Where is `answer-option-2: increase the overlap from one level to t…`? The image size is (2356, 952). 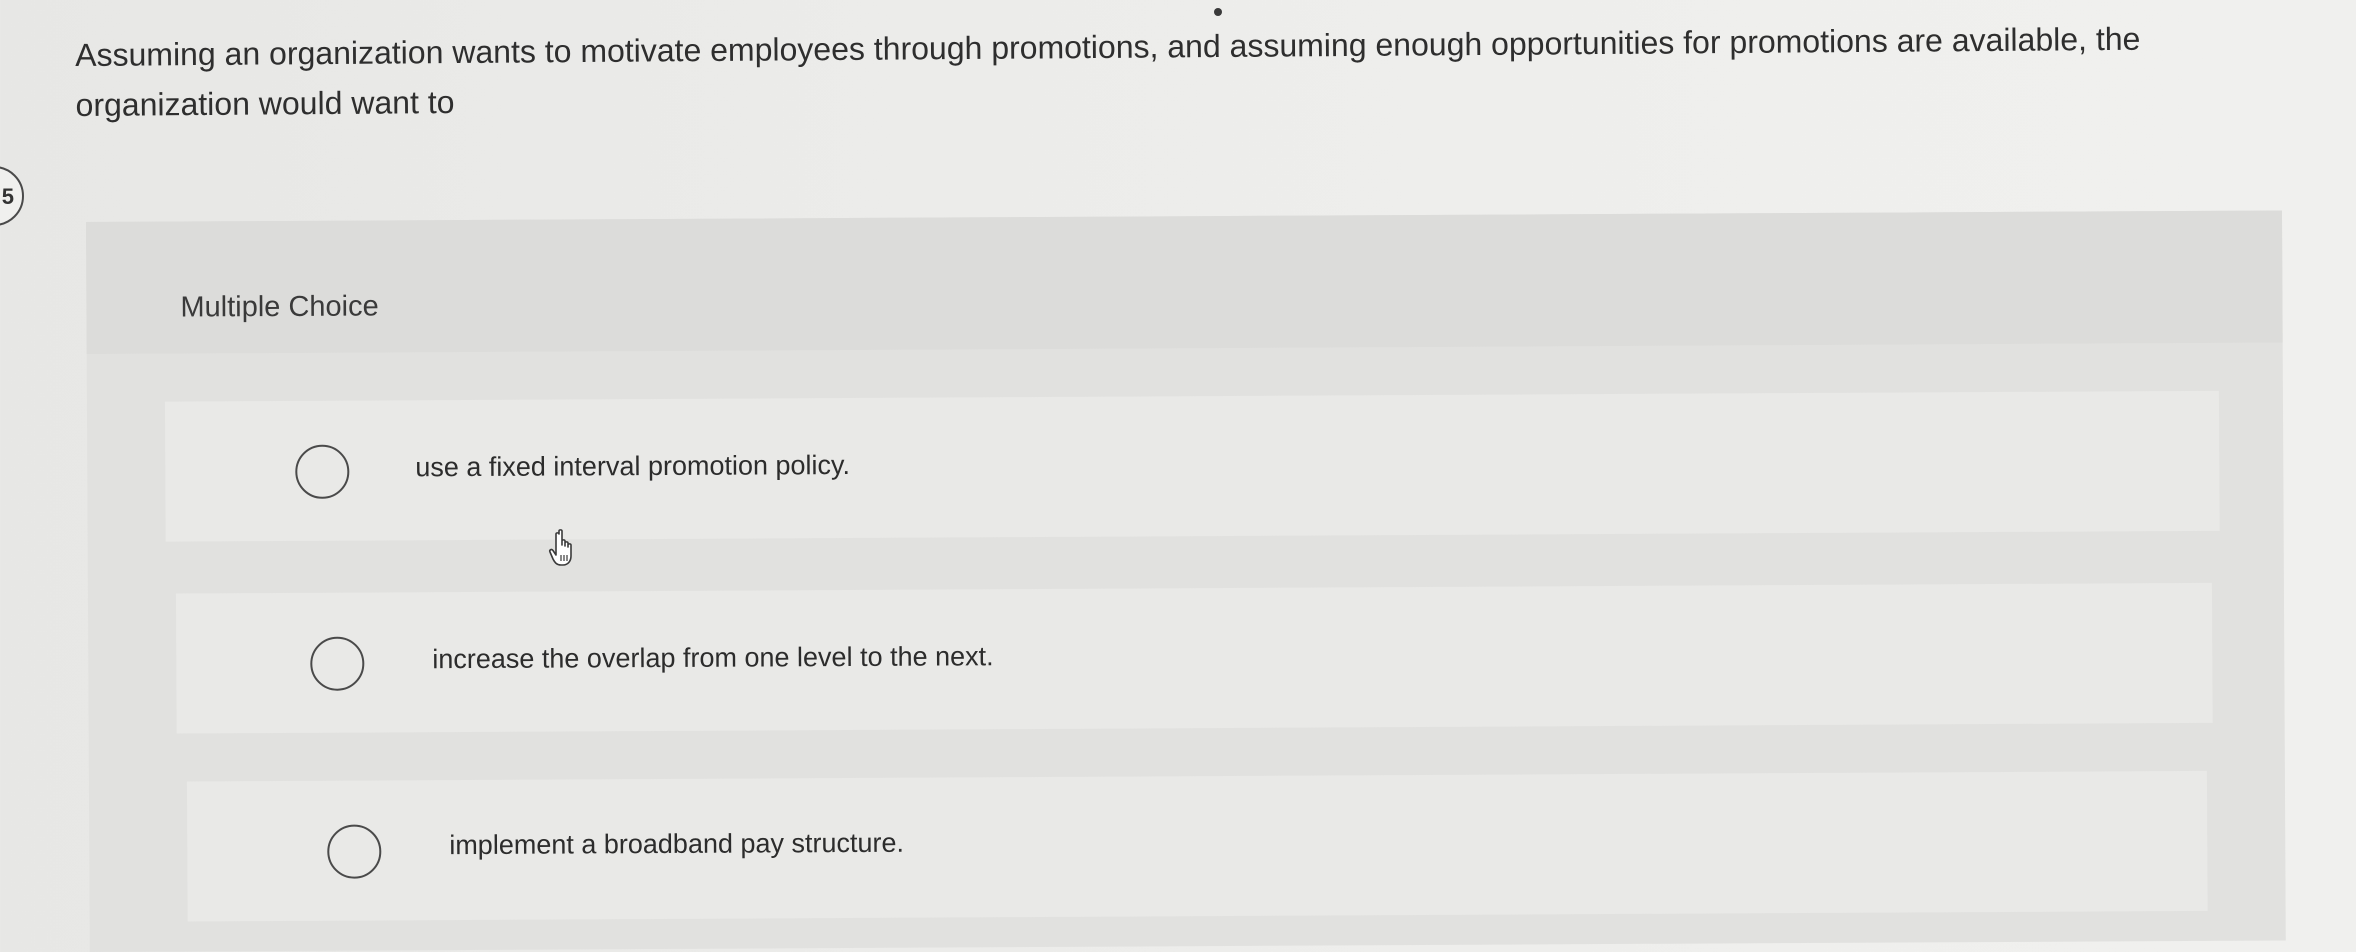
answer-option-2: increase the overlap from one level to t… is located at coordinates (1194, 658).